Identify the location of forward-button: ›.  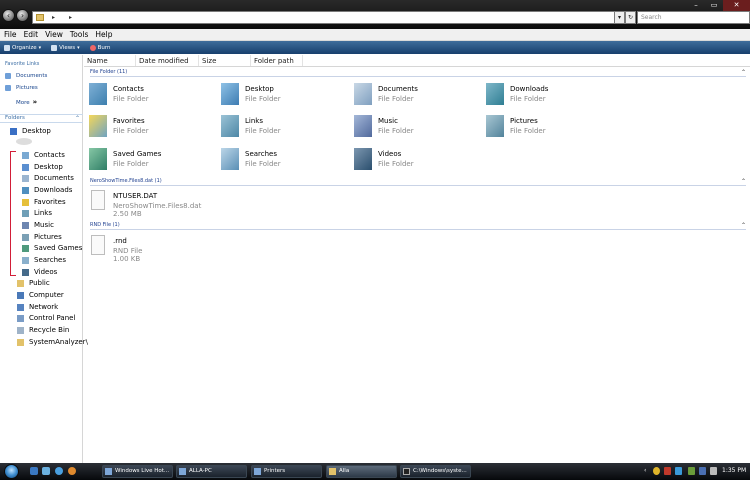
(22, 15).